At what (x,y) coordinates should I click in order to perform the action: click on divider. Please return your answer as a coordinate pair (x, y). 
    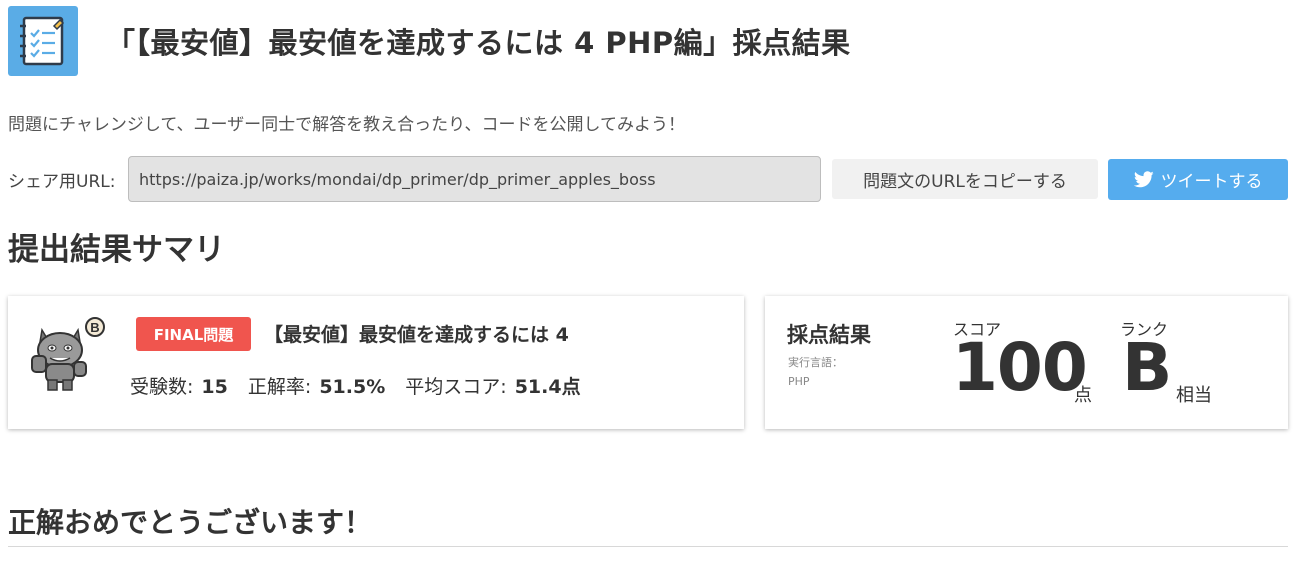
    Looking at the image, I should click on (648, 546).